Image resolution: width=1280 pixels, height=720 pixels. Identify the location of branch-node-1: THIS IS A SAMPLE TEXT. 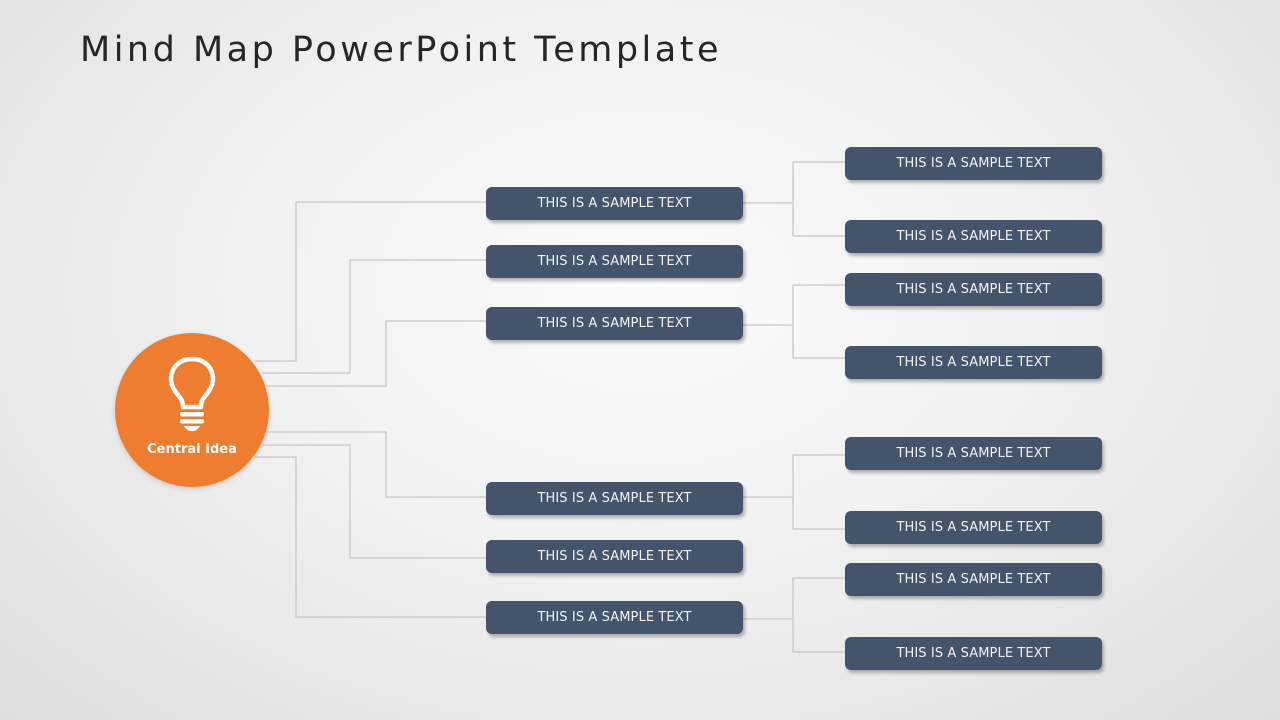
(614, 261).